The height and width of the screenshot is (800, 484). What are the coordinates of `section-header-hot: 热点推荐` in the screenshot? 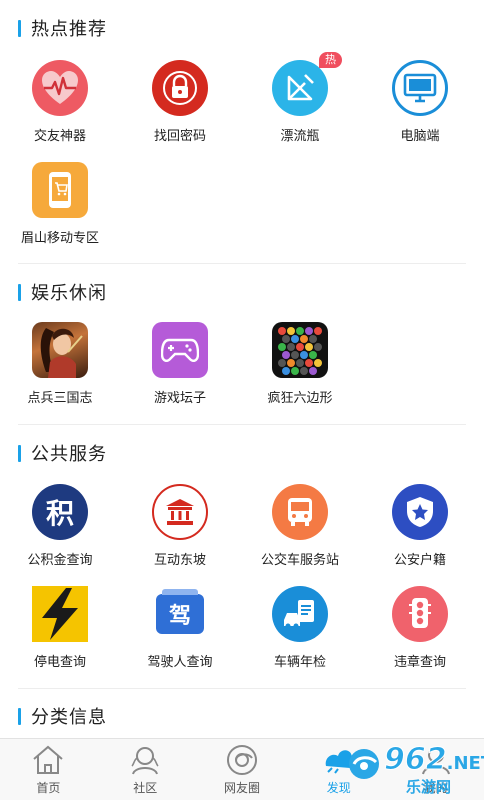 It's located at (242, 28).